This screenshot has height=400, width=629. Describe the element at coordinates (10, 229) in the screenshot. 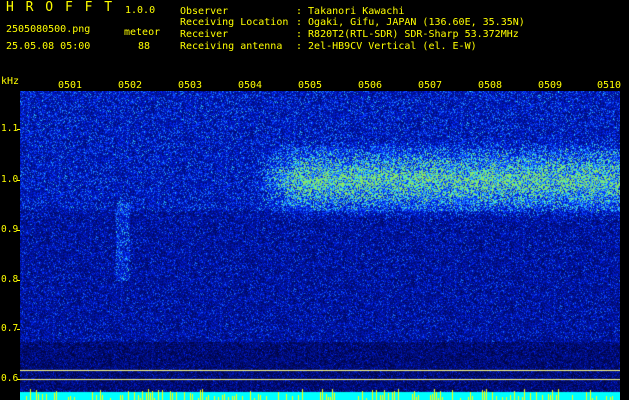

I see `y-tick-label: 0.9` at that location.